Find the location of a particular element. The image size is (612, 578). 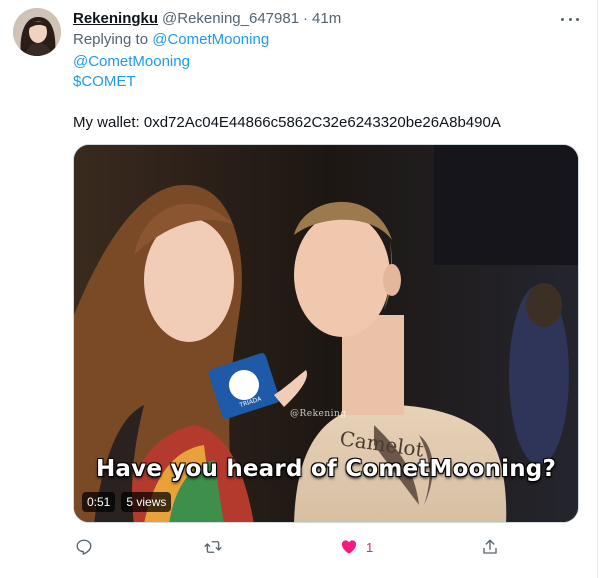

action-bar: 1 is located at coordinates (326, 547).